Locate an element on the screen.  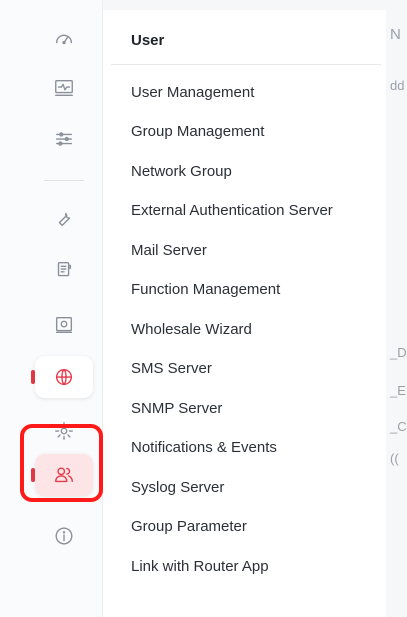
menu-item-mail-server: Mail Server is located at coordinates (169, 250).